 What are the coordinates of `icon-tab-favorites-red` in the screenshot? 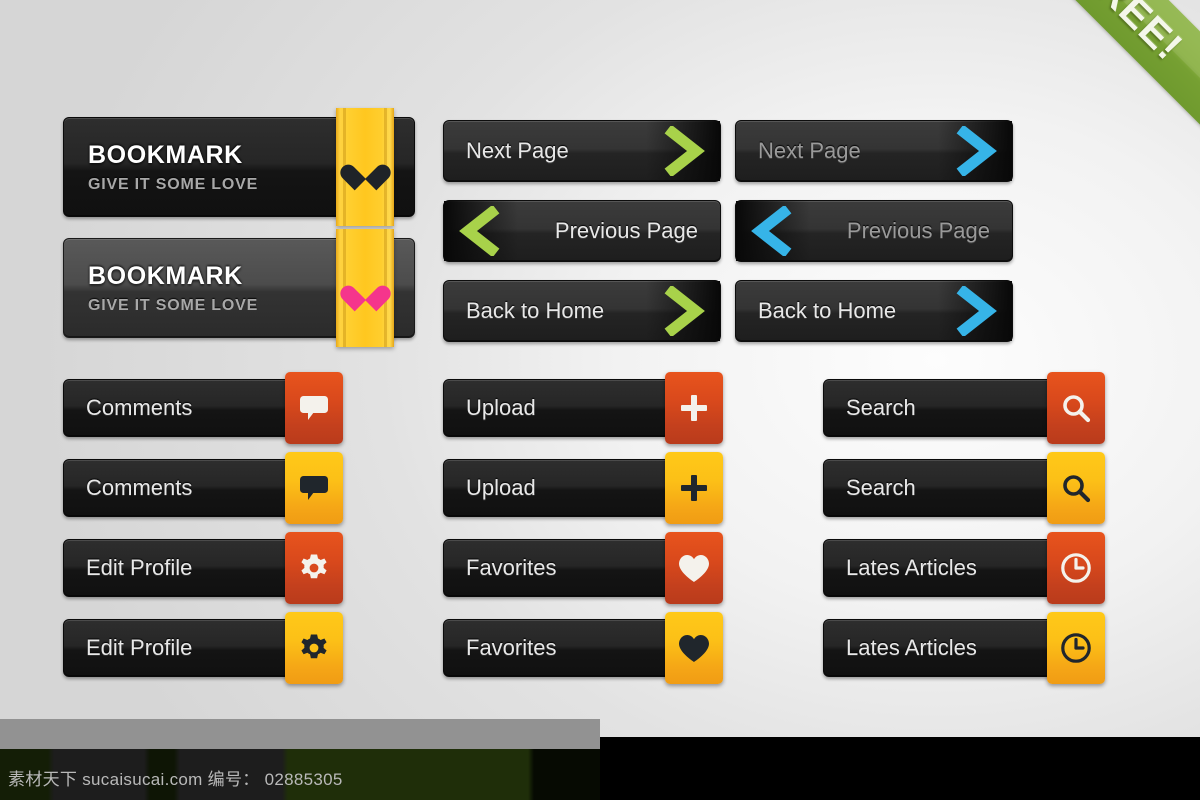 It's located at (694, 568).